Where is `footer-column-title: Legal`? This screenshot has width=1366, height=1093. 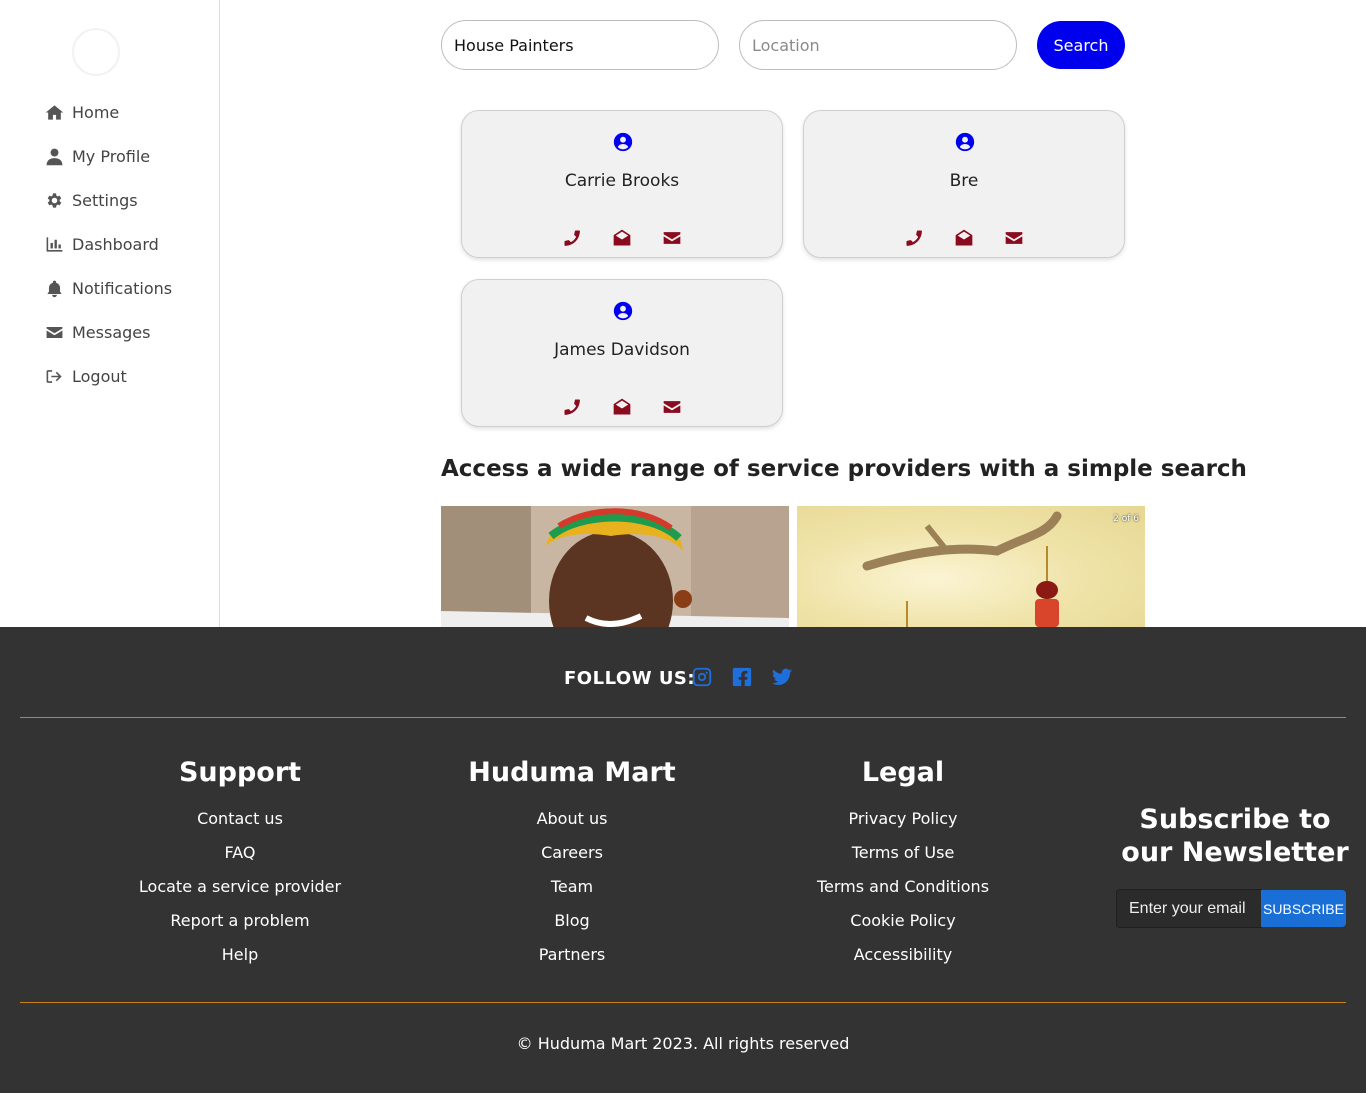
footer-column-title: Legal is located at coordinates (903, 772).